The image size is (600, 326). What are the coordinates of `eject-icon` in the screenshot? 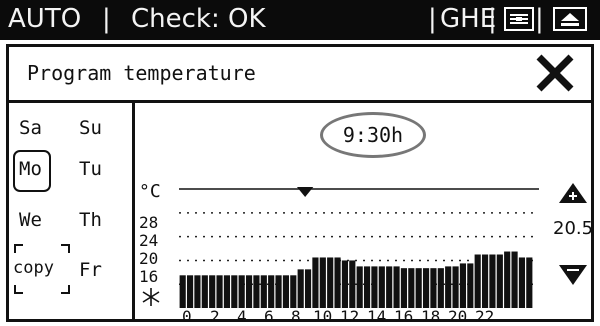 It's located at (570, 19).